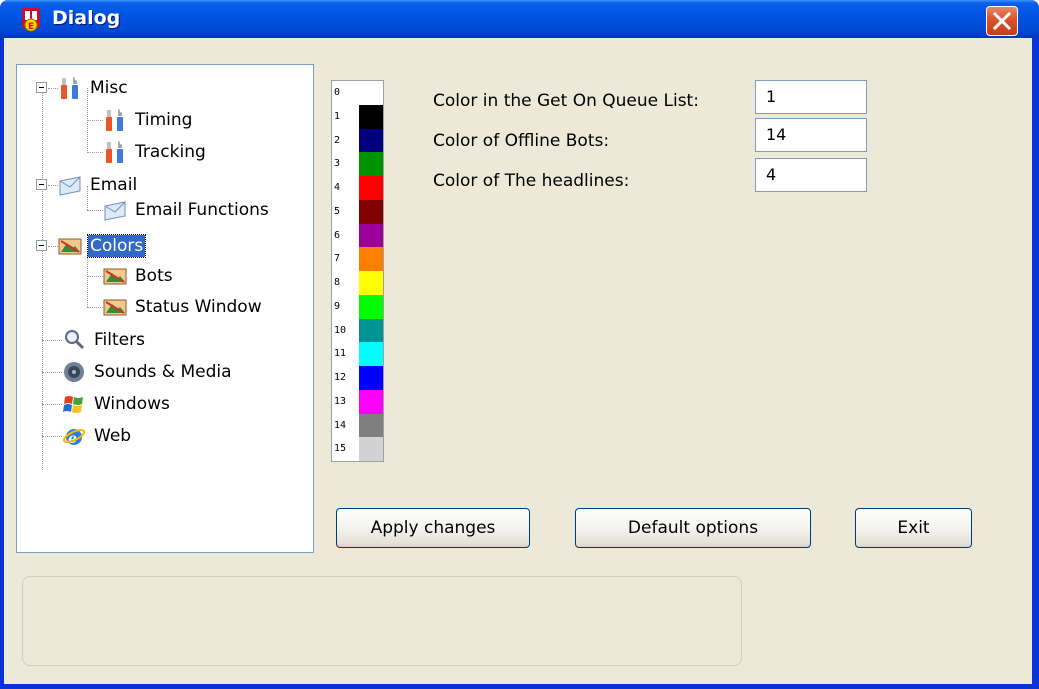 The image size is (1039, 689). I want to click on svg-text: E, so click(31, 27).